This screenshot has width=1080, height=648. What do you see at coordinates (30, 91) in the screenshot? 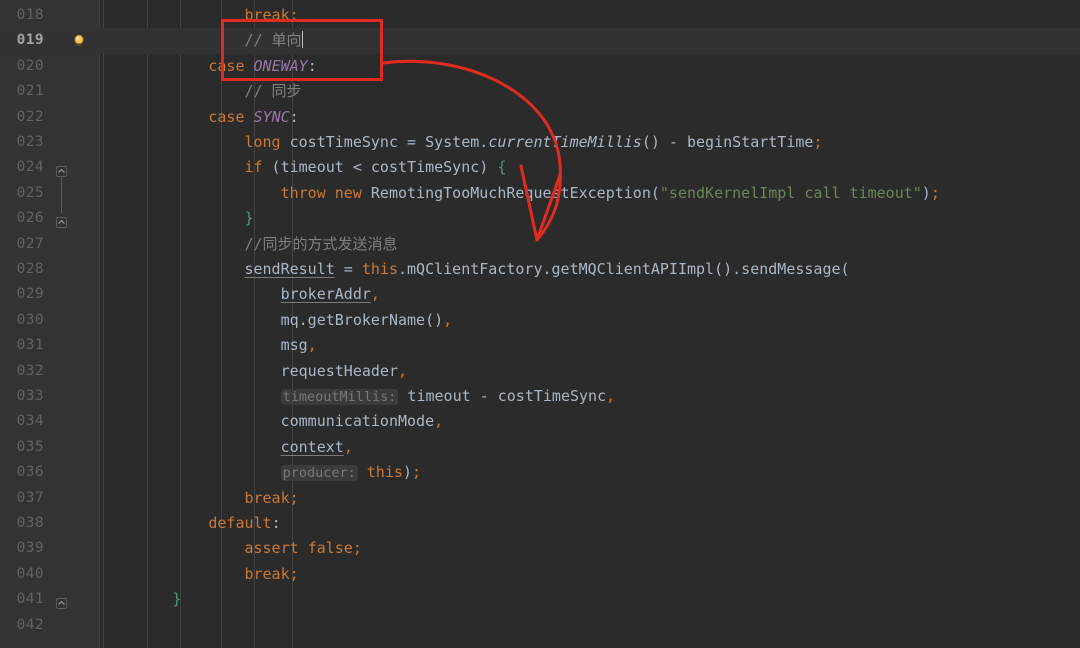
I see `line-number: 021` at bounding box center [30, 91].